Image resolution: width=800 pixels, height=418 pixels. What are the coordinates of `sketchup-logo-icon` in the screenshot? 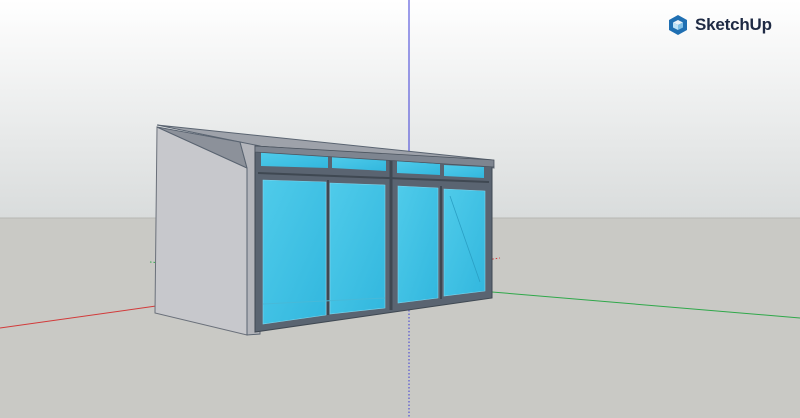 It's located at (678, 25).